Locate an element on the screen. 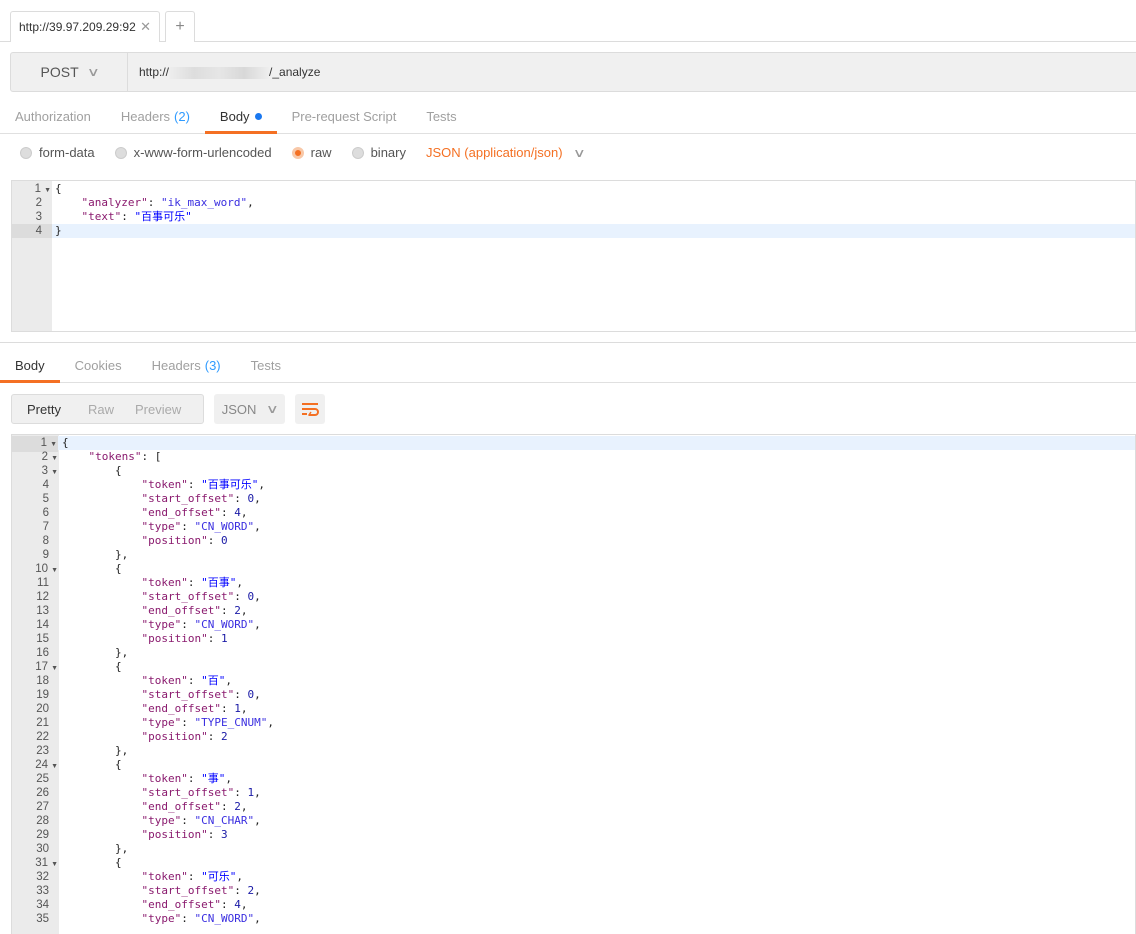 The width and height of the screenshot is (1136, 934). add-tab-button: + is located at coordinates (180, 26).